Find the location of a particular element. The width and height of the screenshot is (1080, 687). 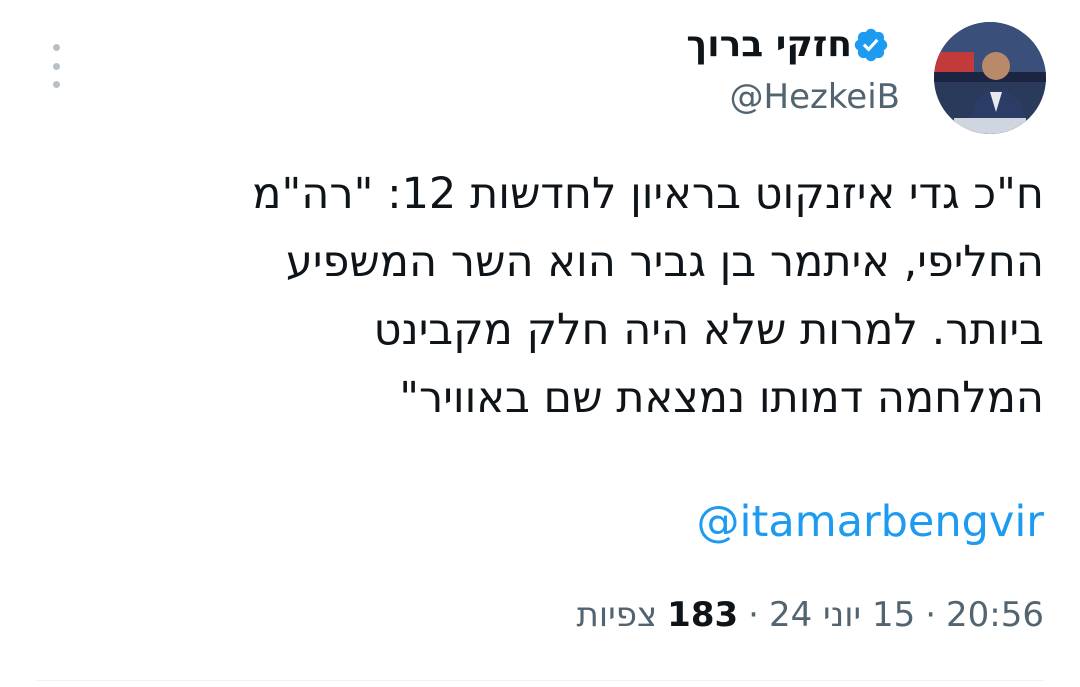

more-options-icon is located at coordinates (56, 66).